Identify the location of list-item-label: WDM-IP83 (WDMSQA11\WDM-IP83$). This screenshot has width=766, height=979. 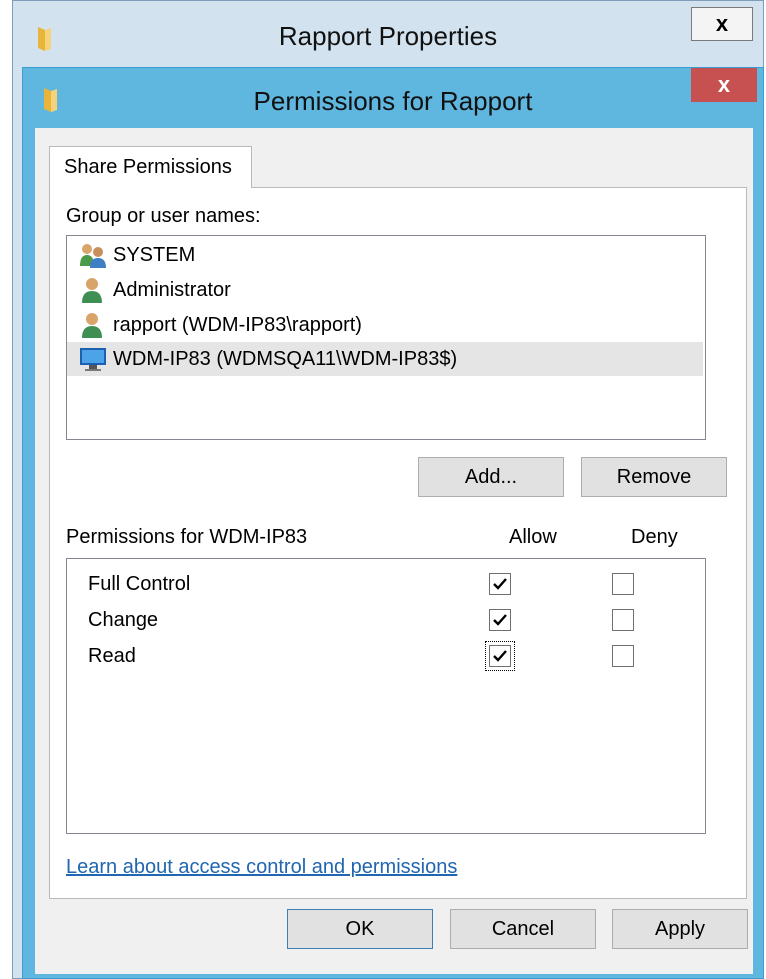
(285, 359).